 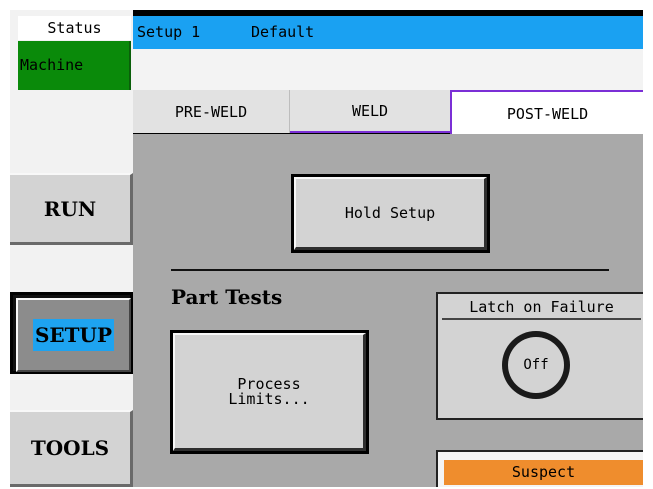 I want to click on tab-weld: WELD, so click(x=370, y=111).